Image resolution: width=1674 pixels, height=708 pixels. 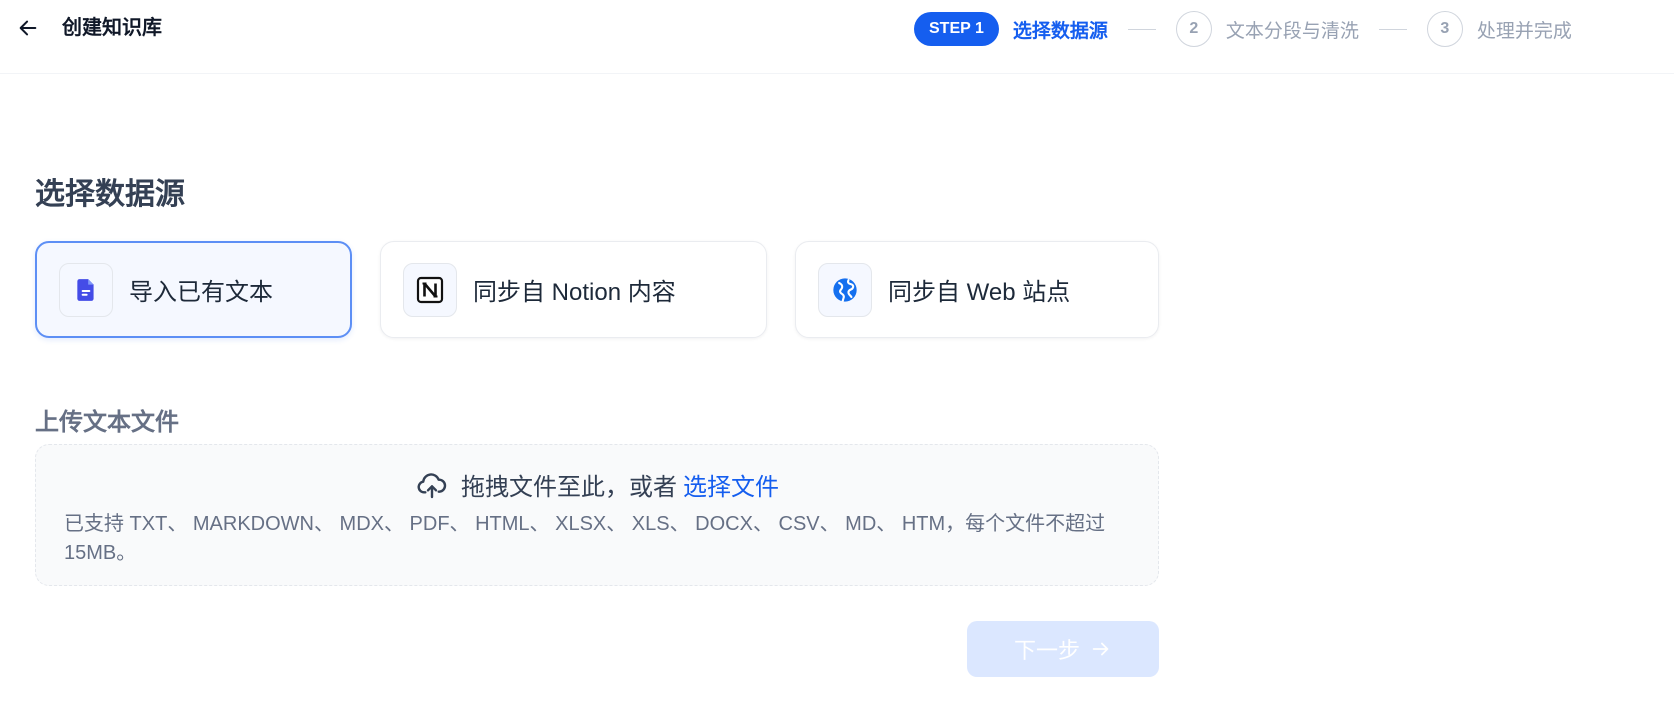 What do you see at coordinates (1524, 31) in the screenshot?
I see `step-3-label: 处理并完成` at bounding box center [1524, 31].